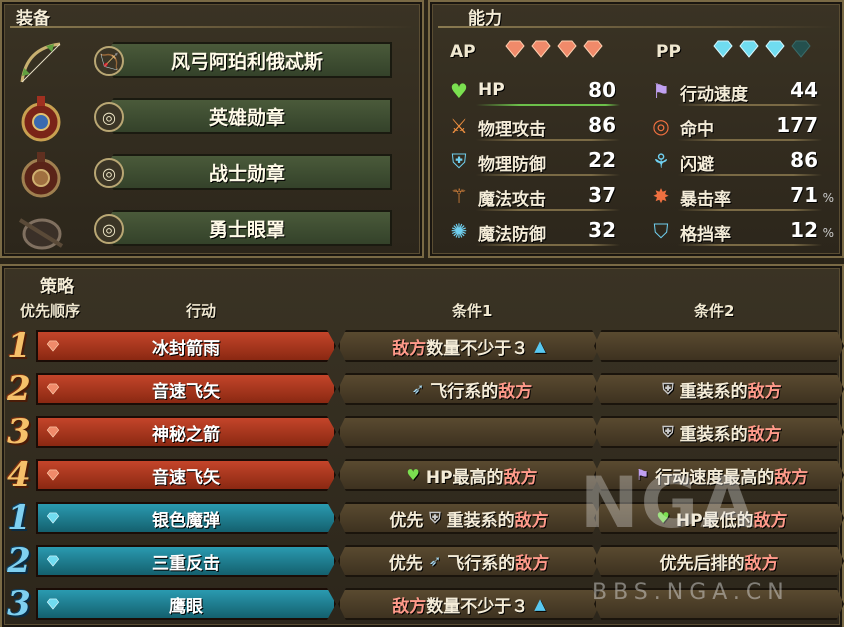 This screenshot has width=844, height=627. Describe the element at coordinates (459, 161) in the screenshot. I see `armor-icon: ⛨` at that location.